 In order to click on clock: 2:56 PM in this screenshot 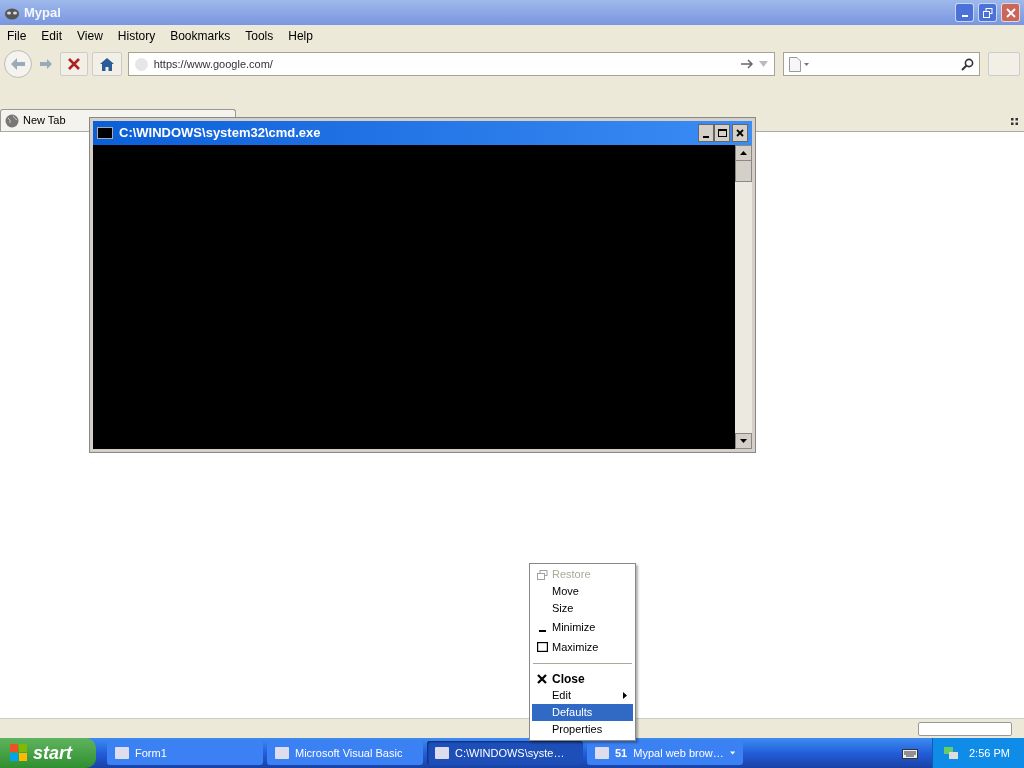, I will do `click(989, 753)`.